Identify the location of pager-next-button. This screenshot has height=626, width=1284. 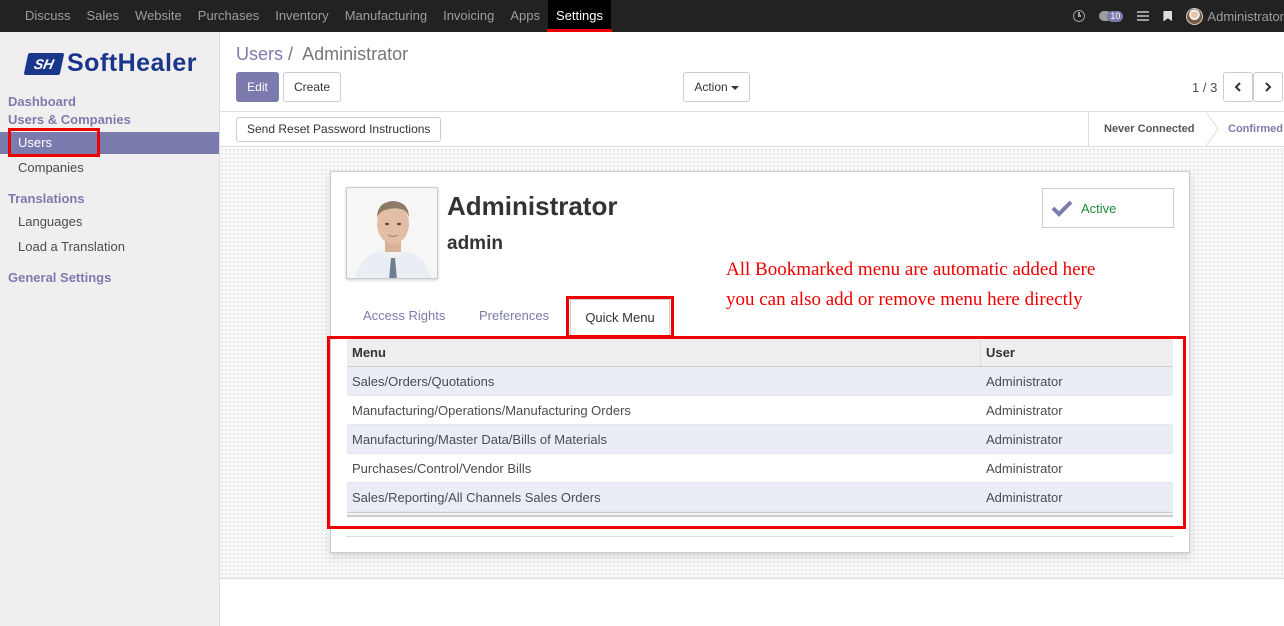
(1268, 87).